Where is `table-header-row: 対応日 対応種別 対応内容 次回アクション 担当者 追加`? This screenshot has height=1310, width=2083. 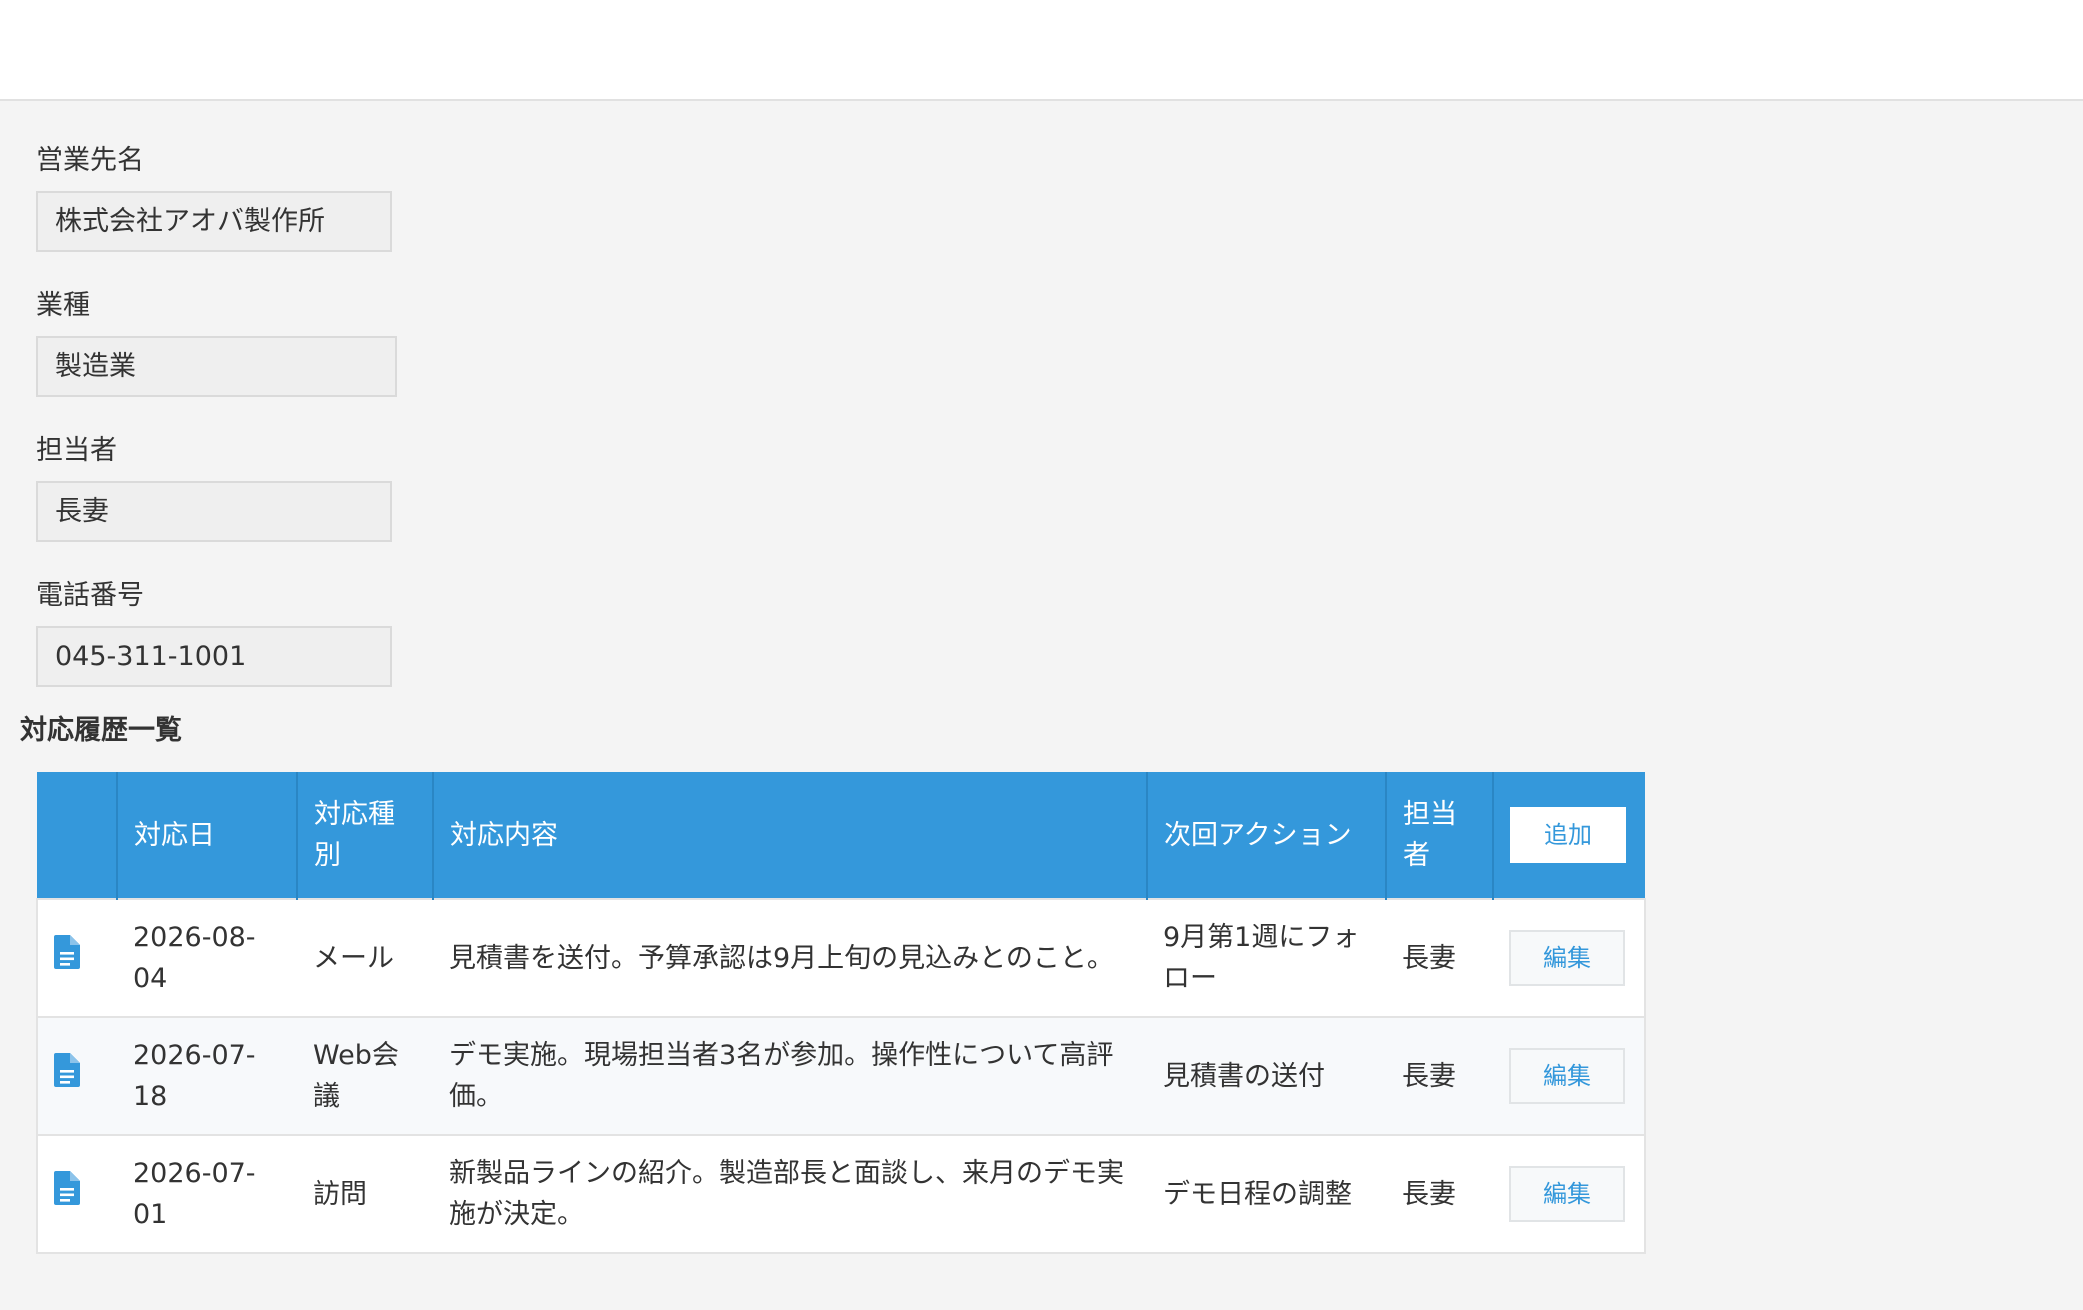 table-header-row: 対応日 対応種別 対応内容 次回アクション 担当者 追加 is located at coordinates (841, 835).